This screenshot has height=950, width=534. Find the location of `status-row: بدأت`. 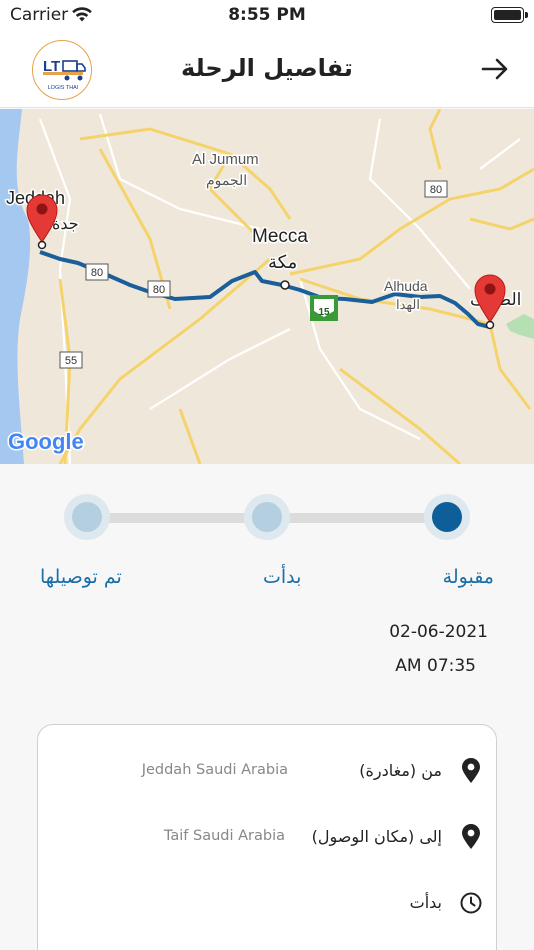

status-row: بدأت is located at coordinates (268, 903).